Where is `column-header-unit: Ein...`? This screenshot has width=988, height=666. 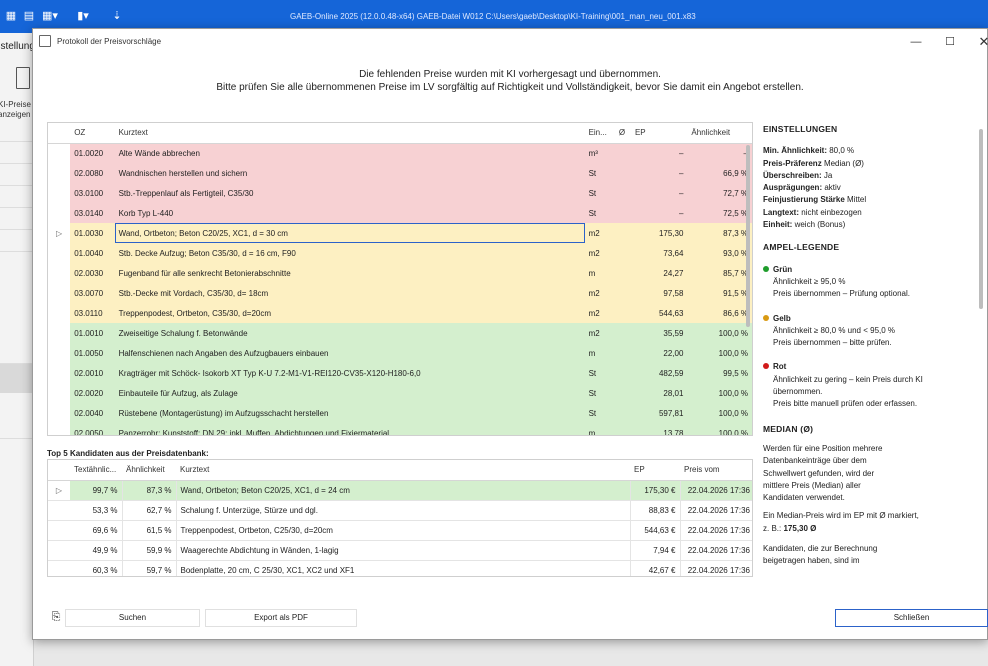 column-header-unit: Ein... is located at coordinates (599, 133).